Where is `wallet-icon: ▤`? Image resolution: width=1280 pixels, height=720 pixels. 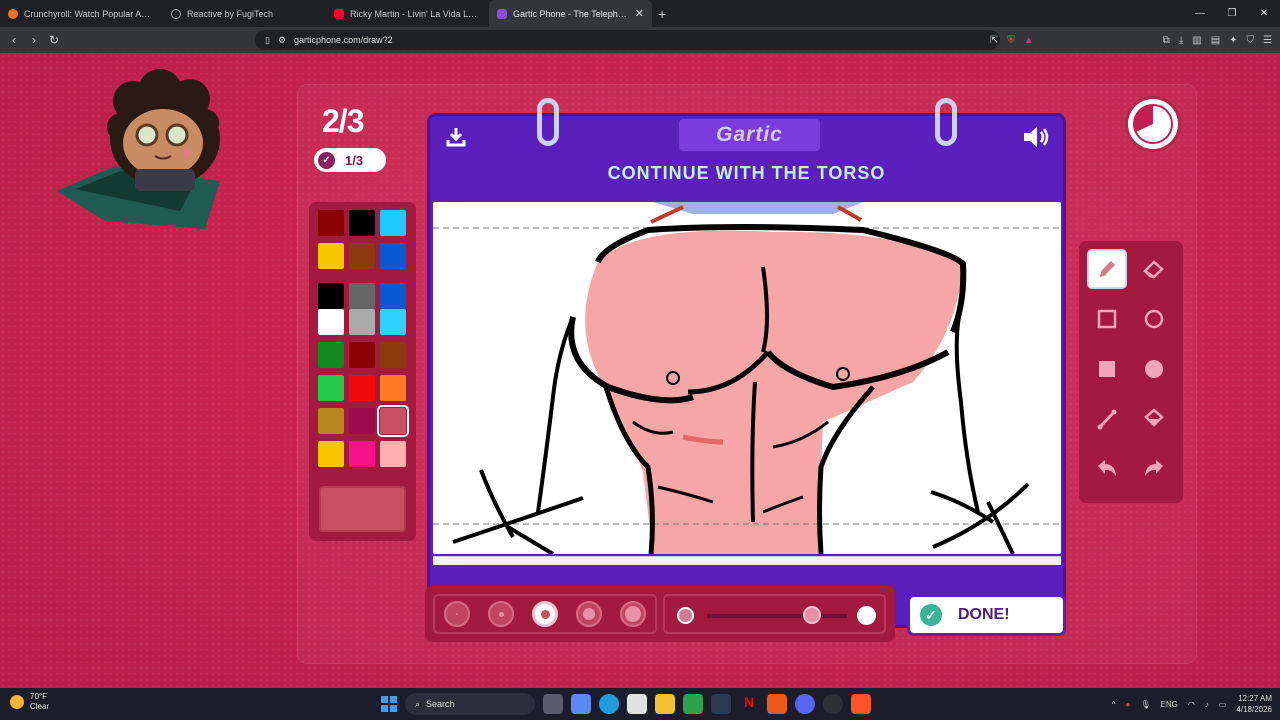
wallet-icon: ▤ is located at coordinates (1215, 40).